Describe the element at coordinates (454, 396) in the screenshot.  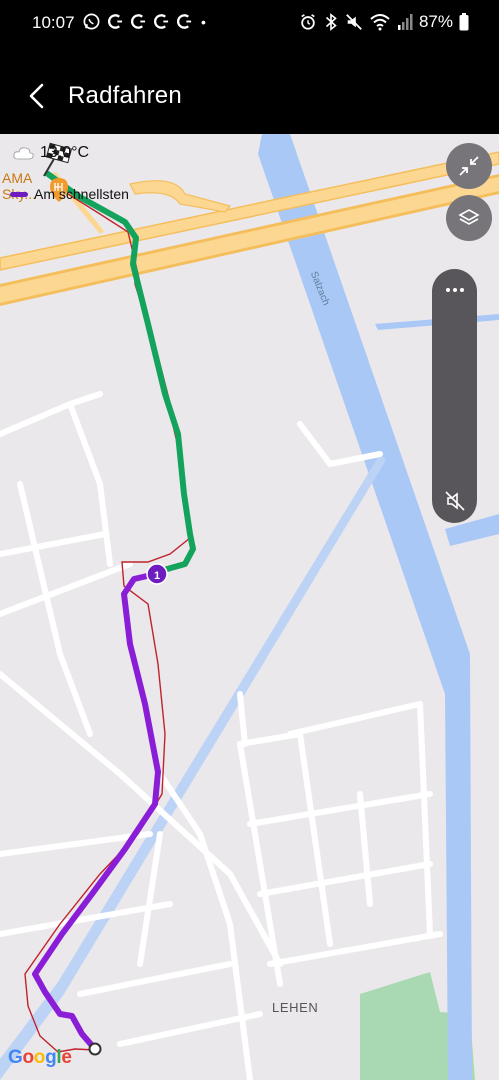
I see `side-control-panel` at that location.